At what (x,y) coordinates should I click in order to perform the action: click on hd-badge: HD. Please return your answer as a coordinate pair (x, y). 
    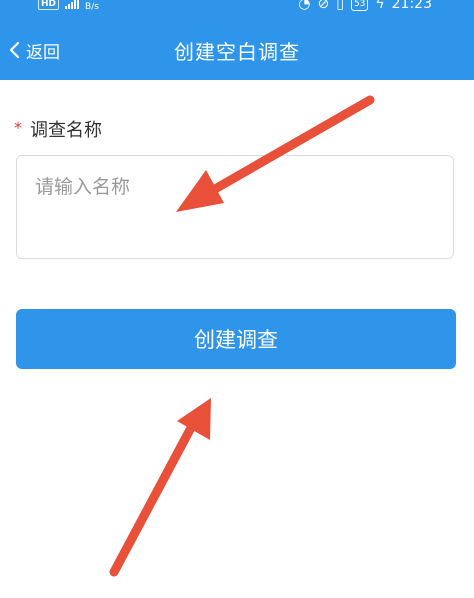
    Looking at the image, I should click on (49, 5).